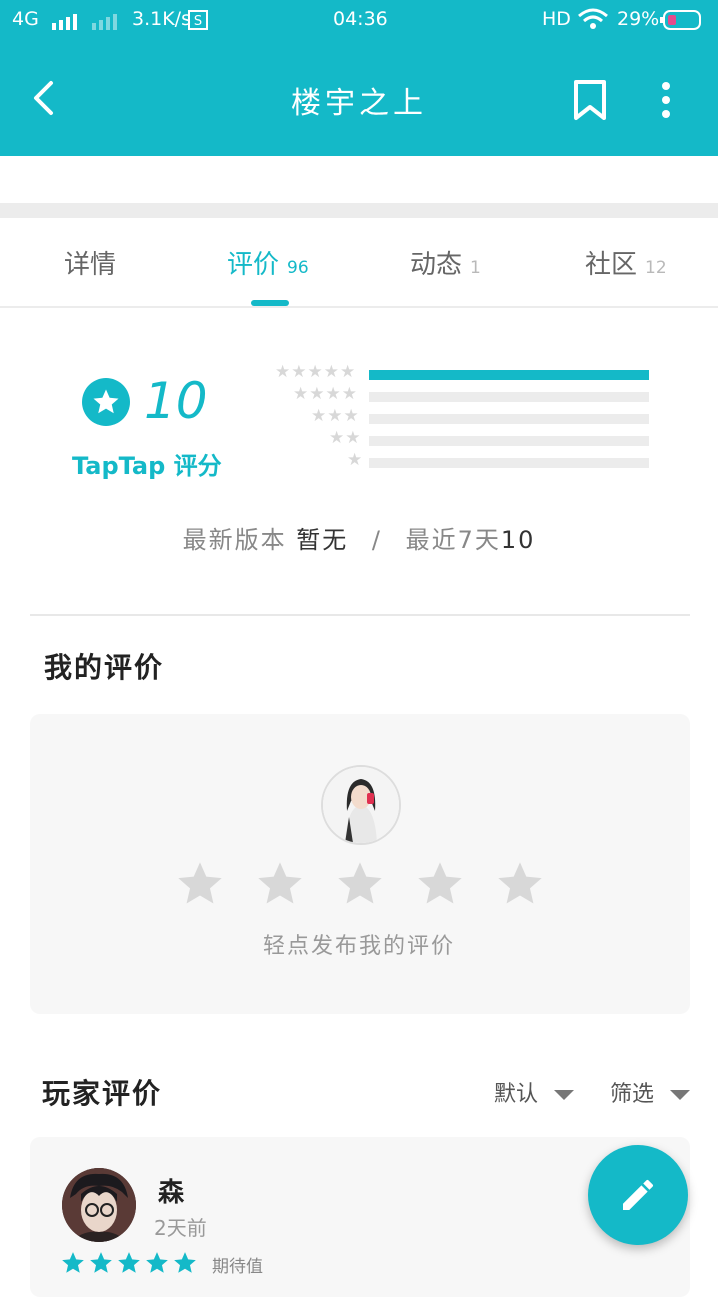 The height and width of the screenshot is (1297, 718). I want to click on rating-row-1: ★, so click(460, 461).